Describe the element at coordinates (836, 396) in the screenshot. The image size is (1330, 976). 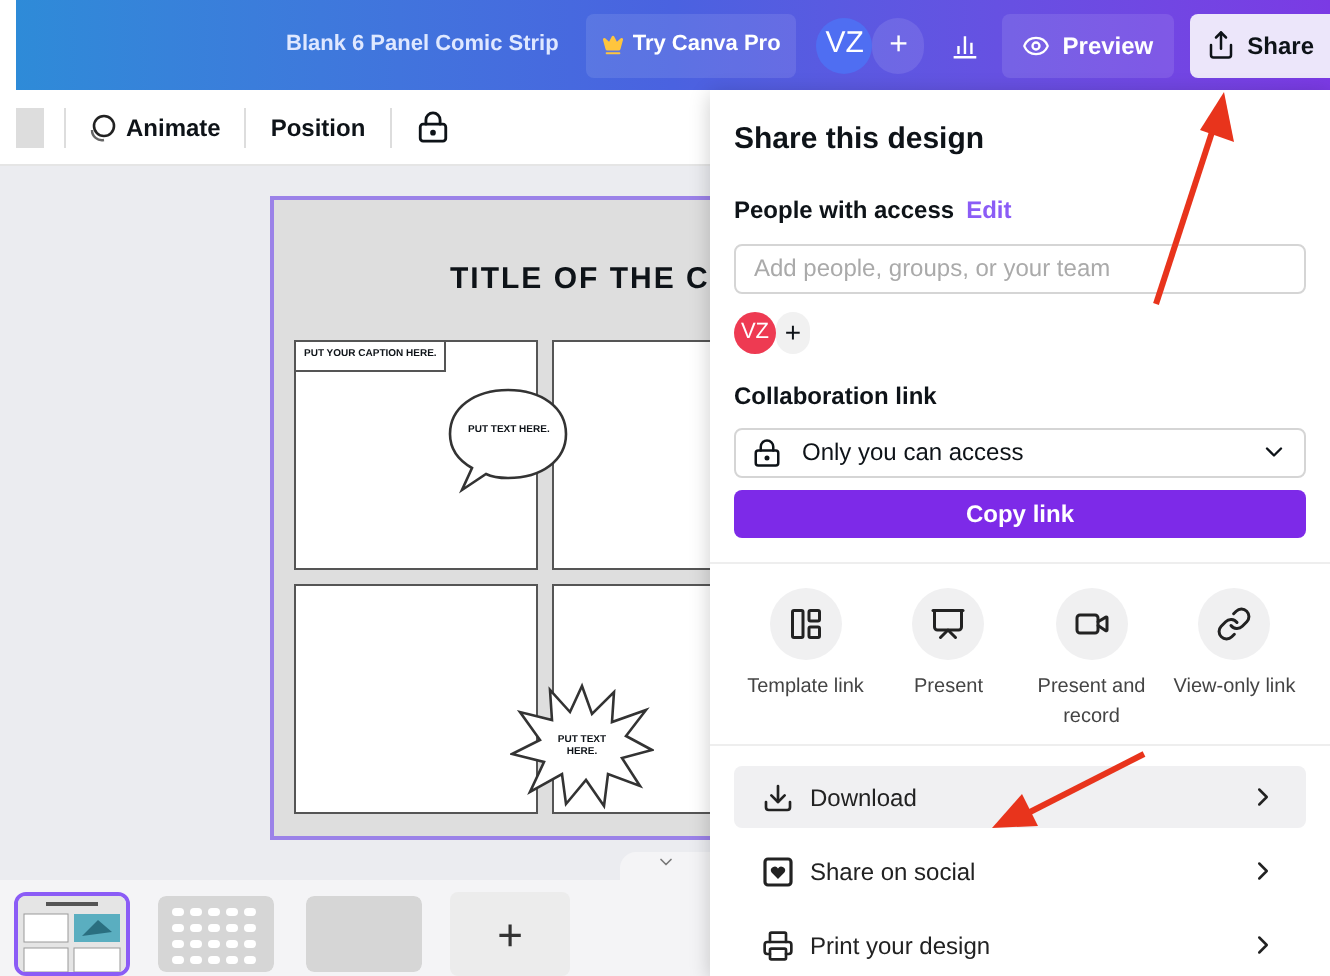
I see `collaboration-label: Collaboration link` at that location.